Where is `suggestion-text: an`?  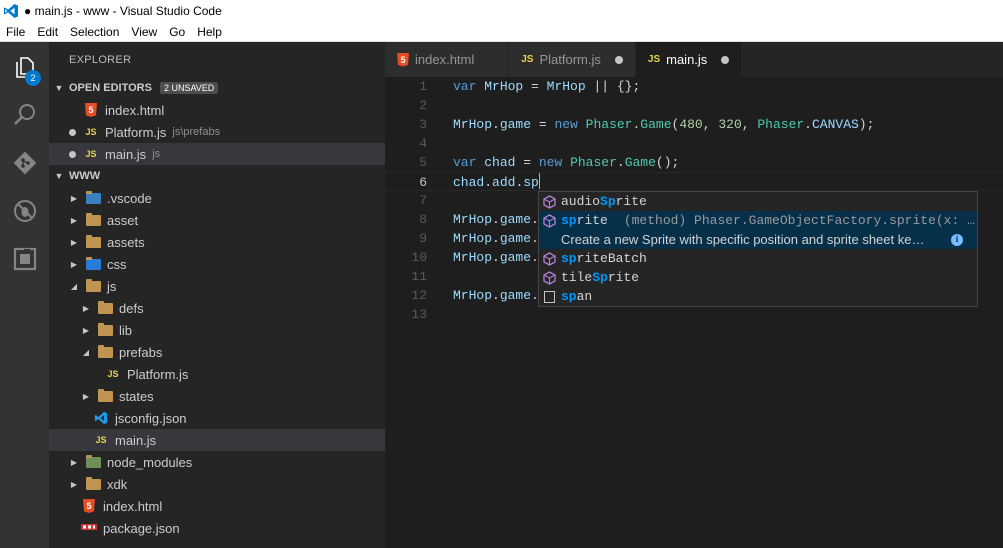
suggestion-text: an is located at coordinates (584, 296).